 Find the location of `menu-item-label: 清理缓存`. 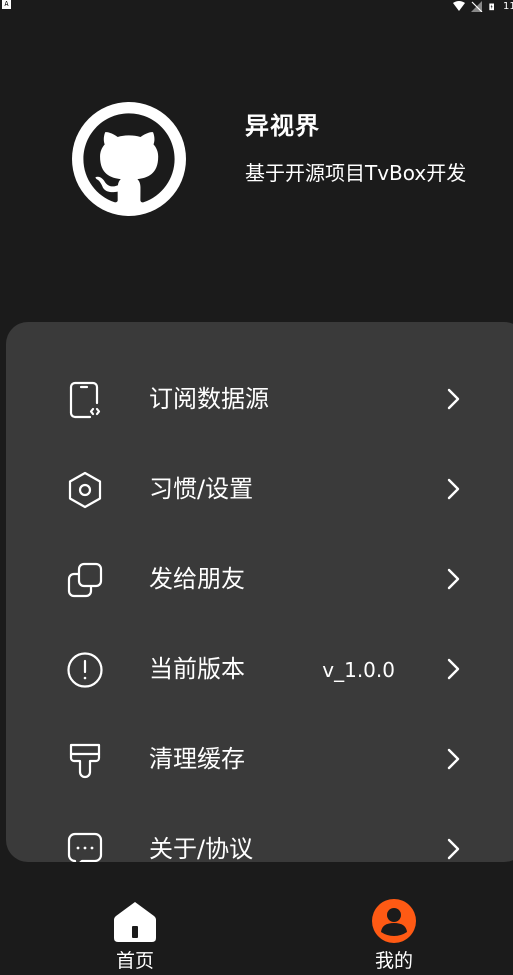

menu-item-label: 清理缓存 is located at coordinates (197, 759).